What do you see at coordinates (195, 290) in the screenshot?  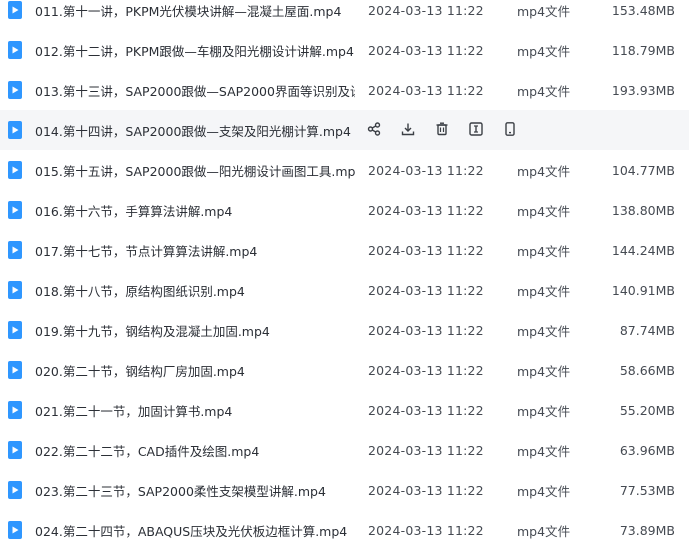 I see `file-name: 018.第十八节，原结构图纸识别.mp4` at bounding box center [195, 290].